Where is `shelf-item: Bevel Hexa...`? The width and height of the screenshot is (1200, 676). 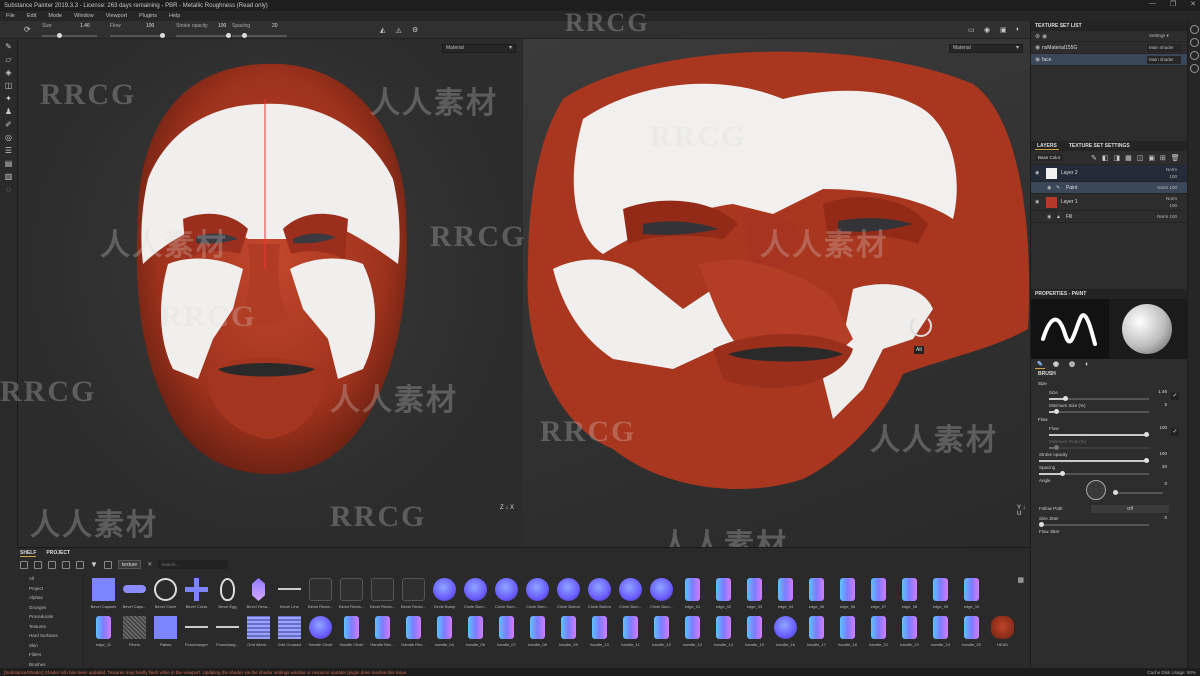 shelf-item: Bevel Hexa... is located at coordinates (258, 595).